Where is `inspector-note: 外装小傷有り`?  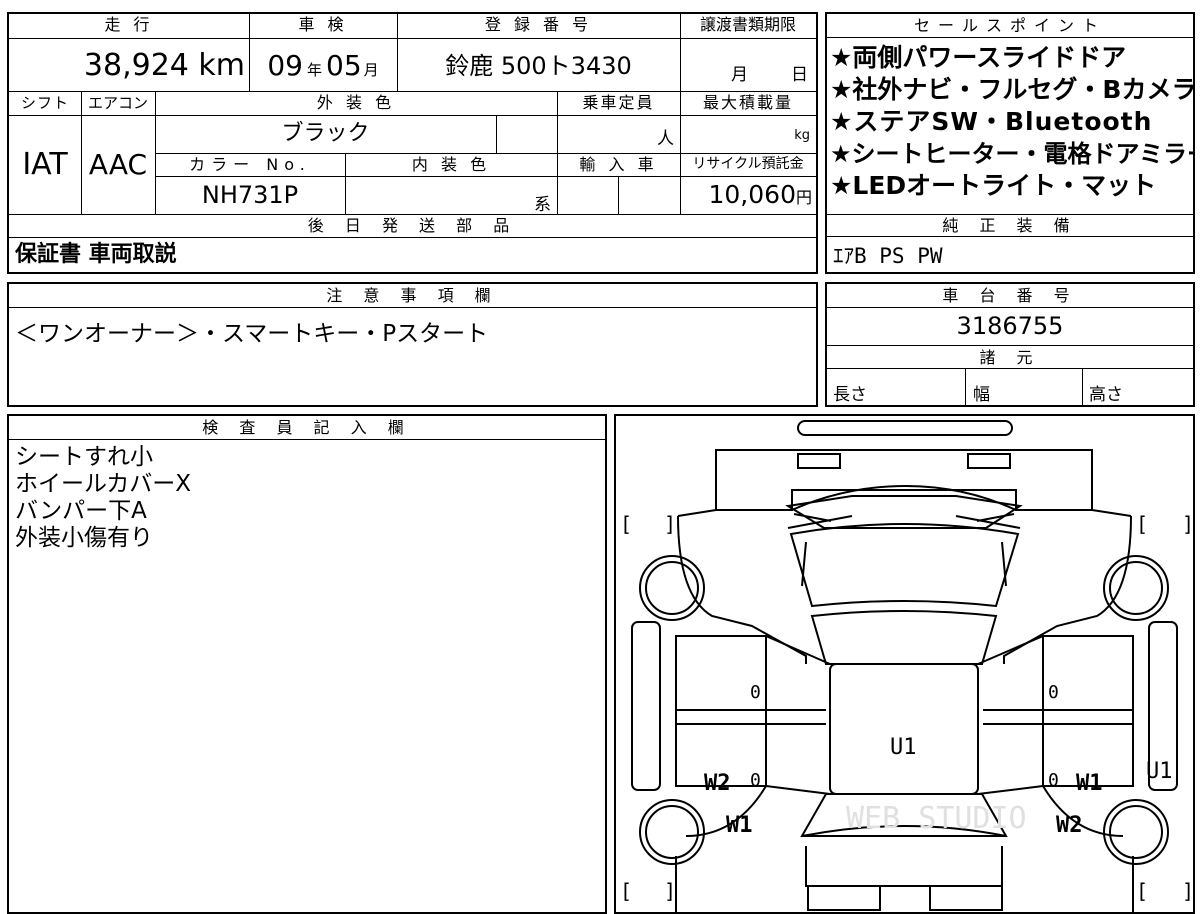
inspector-note: 外装小傷有り is located at coordinates (84, 538).